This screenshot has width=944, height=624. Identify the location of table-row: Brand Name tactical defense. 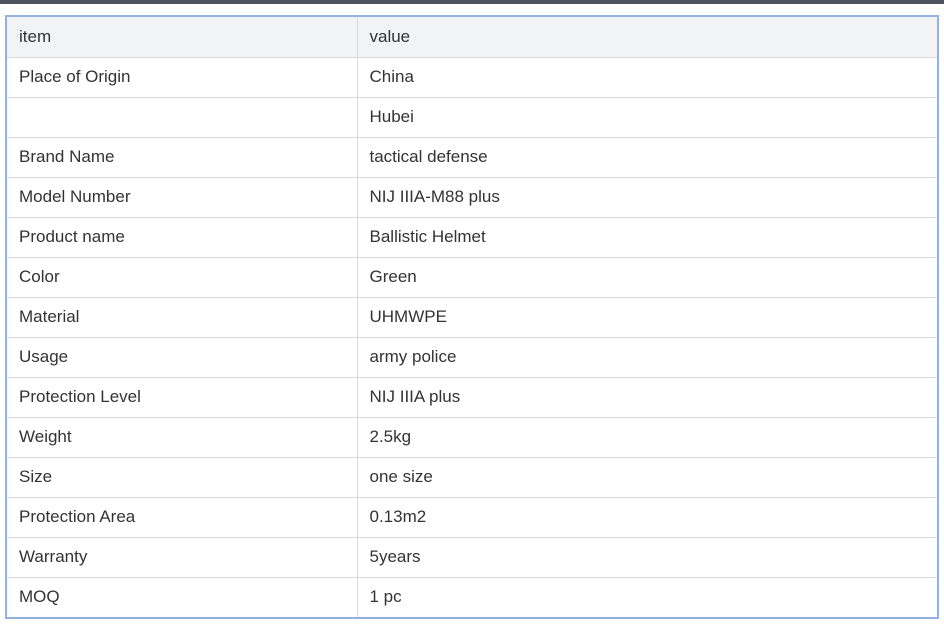
(472, 157).